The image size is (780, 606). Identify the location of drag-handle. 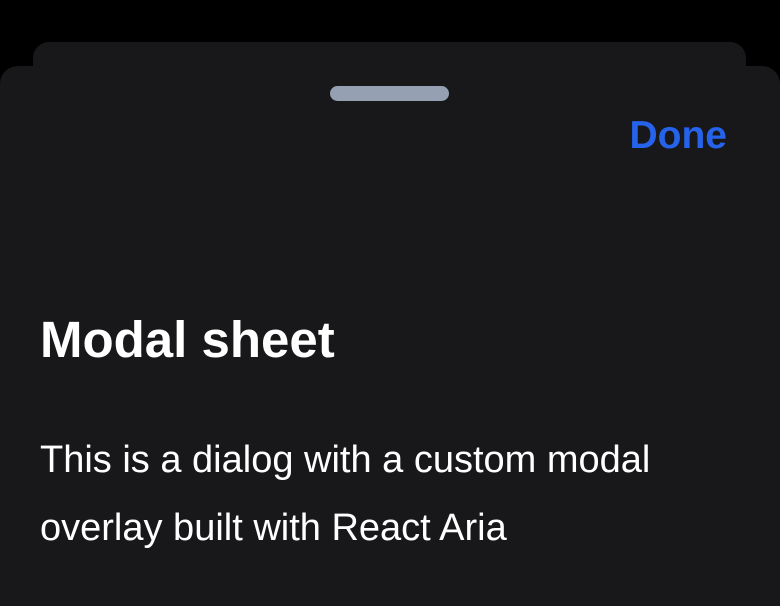
(389, 93).